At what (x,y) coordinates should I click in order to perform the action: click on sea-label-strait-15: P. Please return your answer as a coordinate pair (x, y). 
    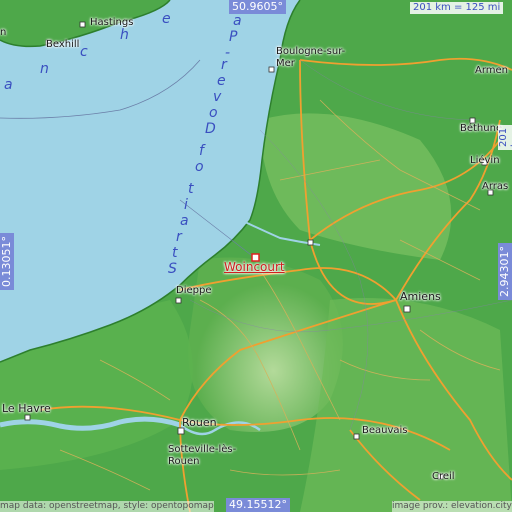
    Looking at the image, I should click on (234, 37).